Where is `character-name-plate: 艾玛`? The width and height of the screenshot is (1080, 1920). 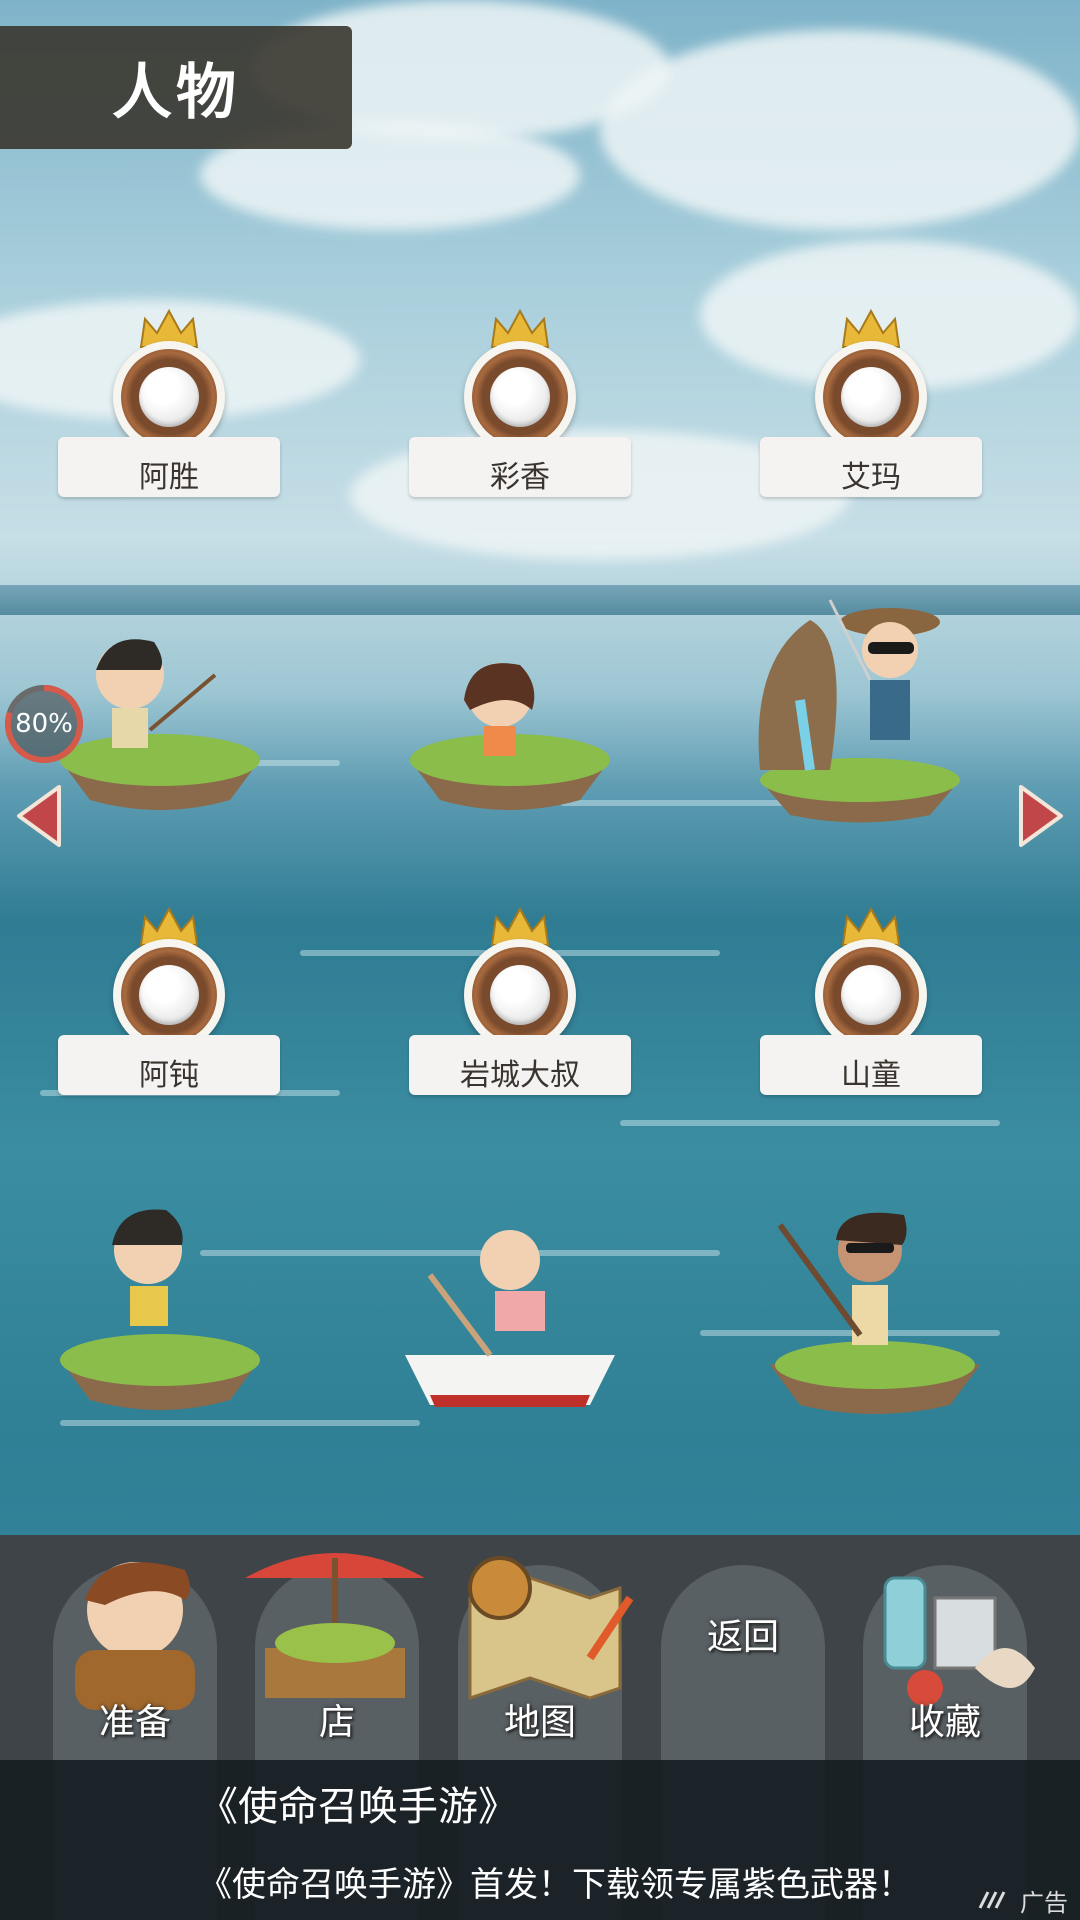 character-name-plate: 艾玛 is located at coordinates (871, 467).